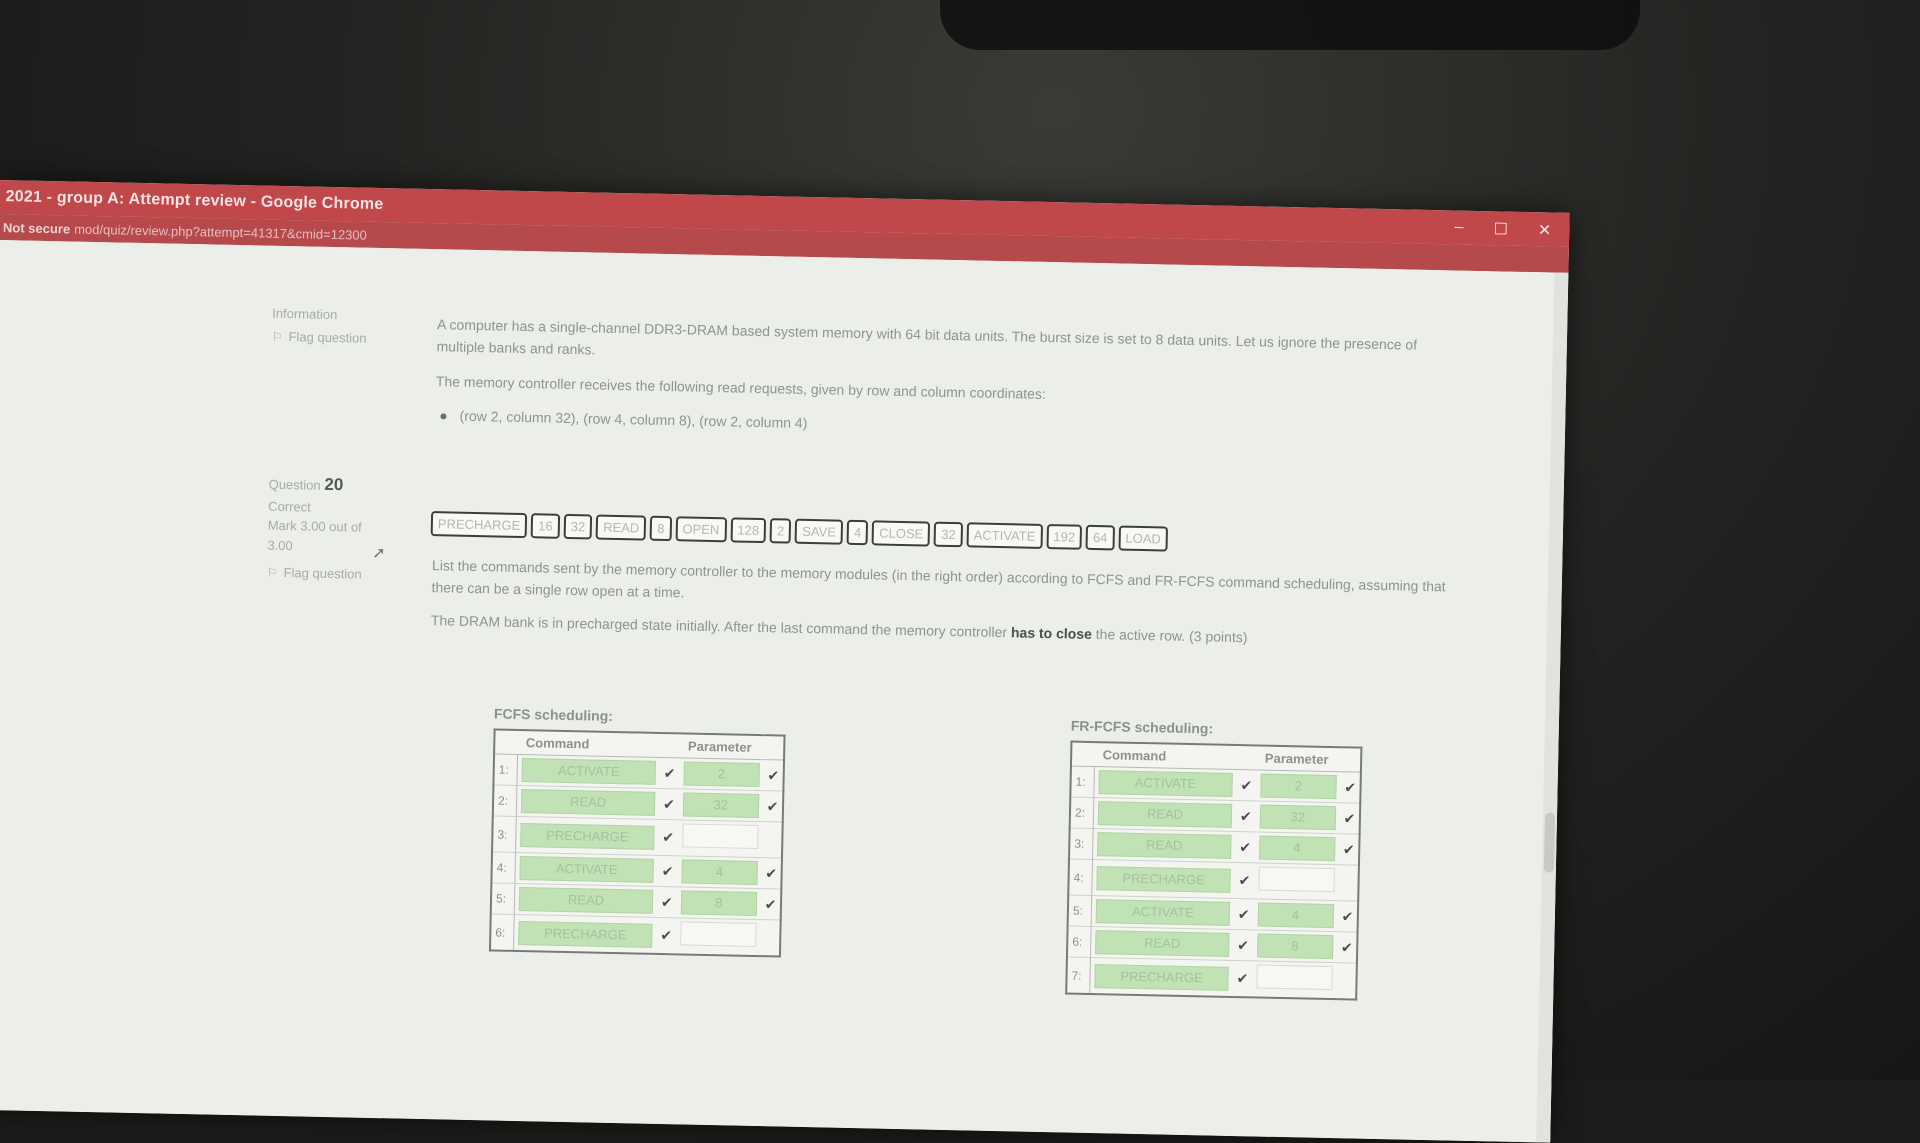 The image size is (1920, 1143). I want to click on flag-icon: ⚐, so click(272, 572).